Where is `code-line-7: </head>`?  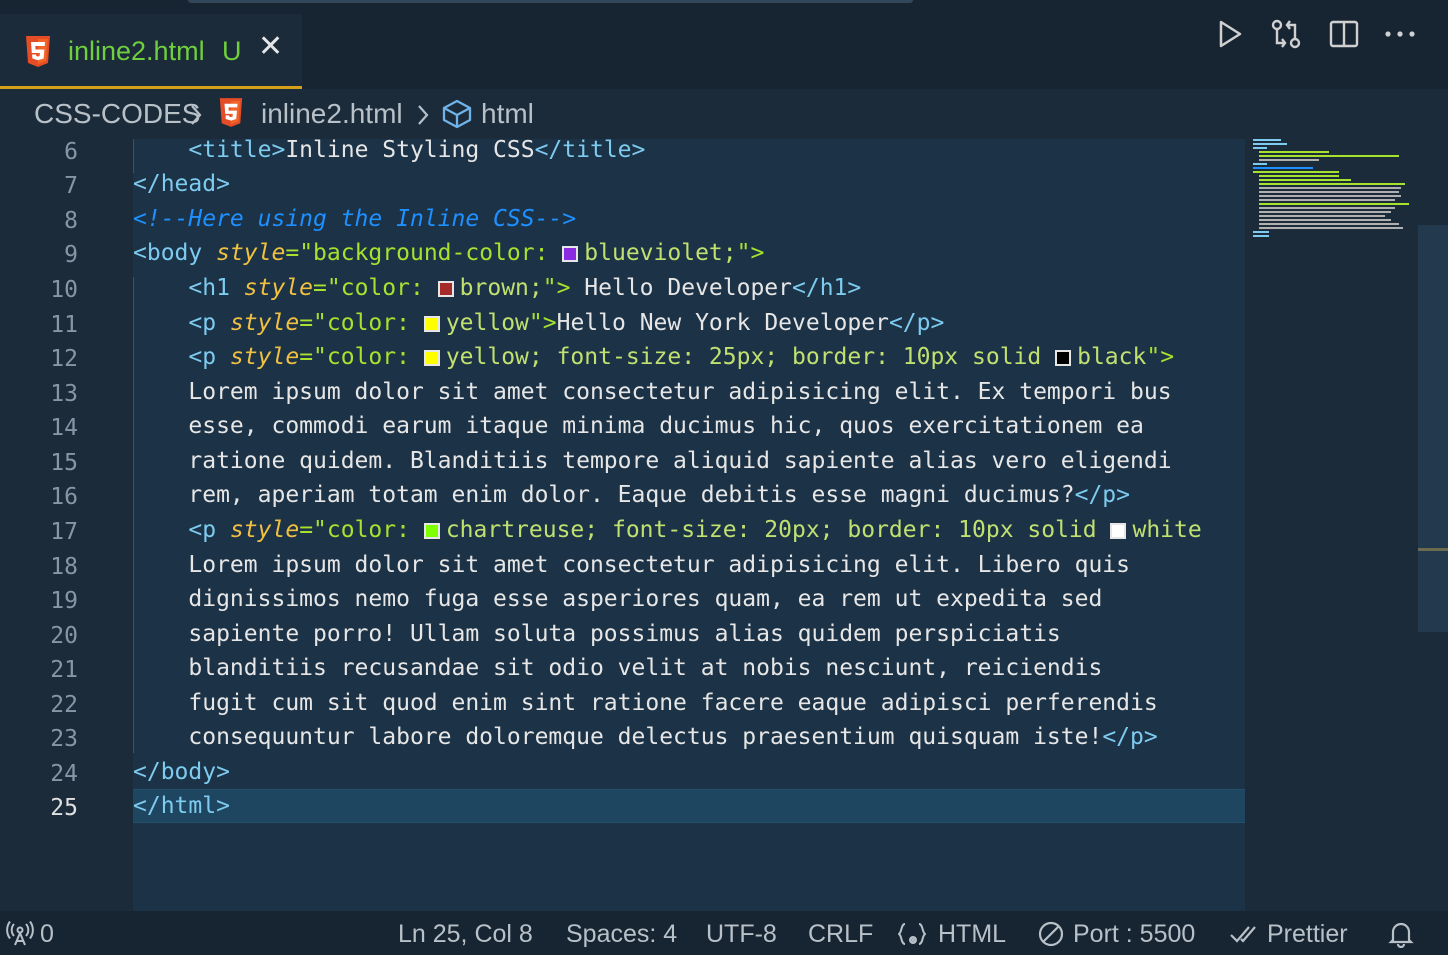 code-line-7: </head> is located at coordinates (181, 190).